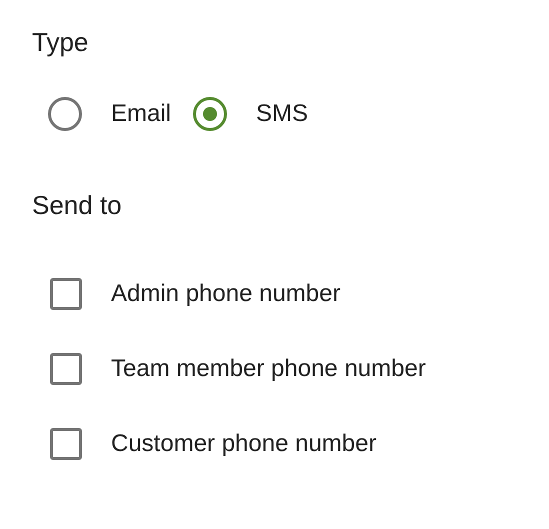  I want to click on section-heading: Type, so click(60, 42).